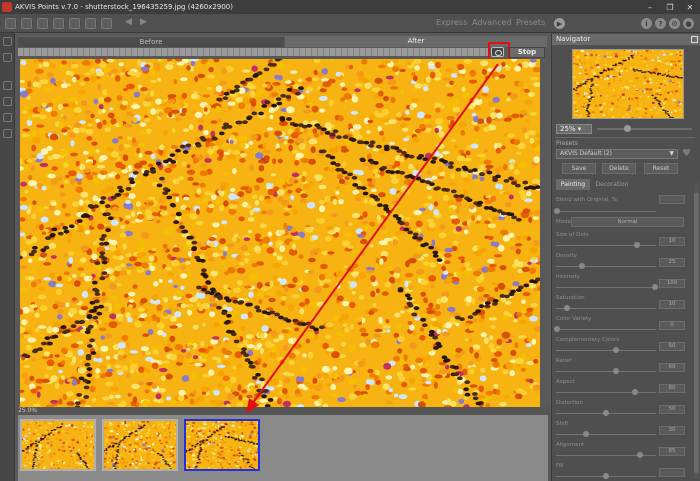 The image size is (700, 481). I want to click on mode-select: Normal, so click(627, 222).